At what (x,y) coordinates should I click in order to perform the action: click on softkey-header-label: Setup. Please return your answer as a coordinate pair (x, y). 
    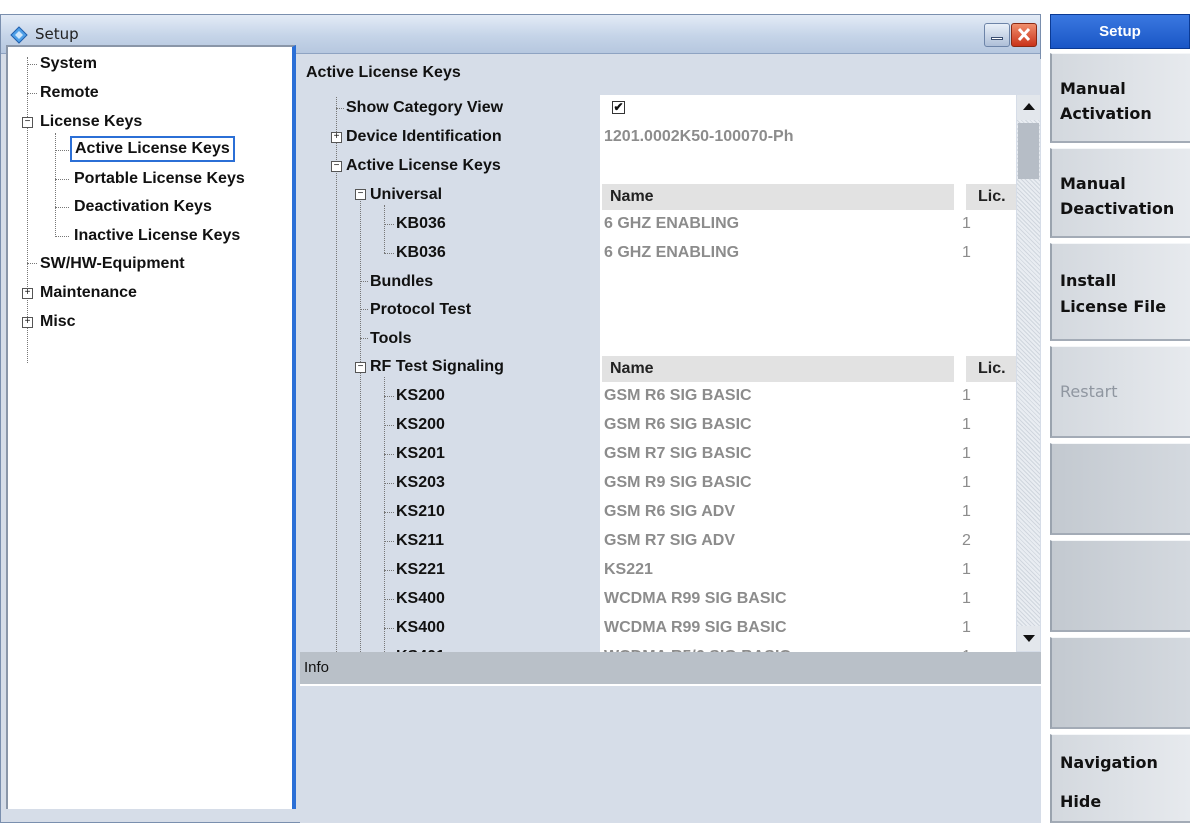
    Looking at the image, I should click on (1120, 31).